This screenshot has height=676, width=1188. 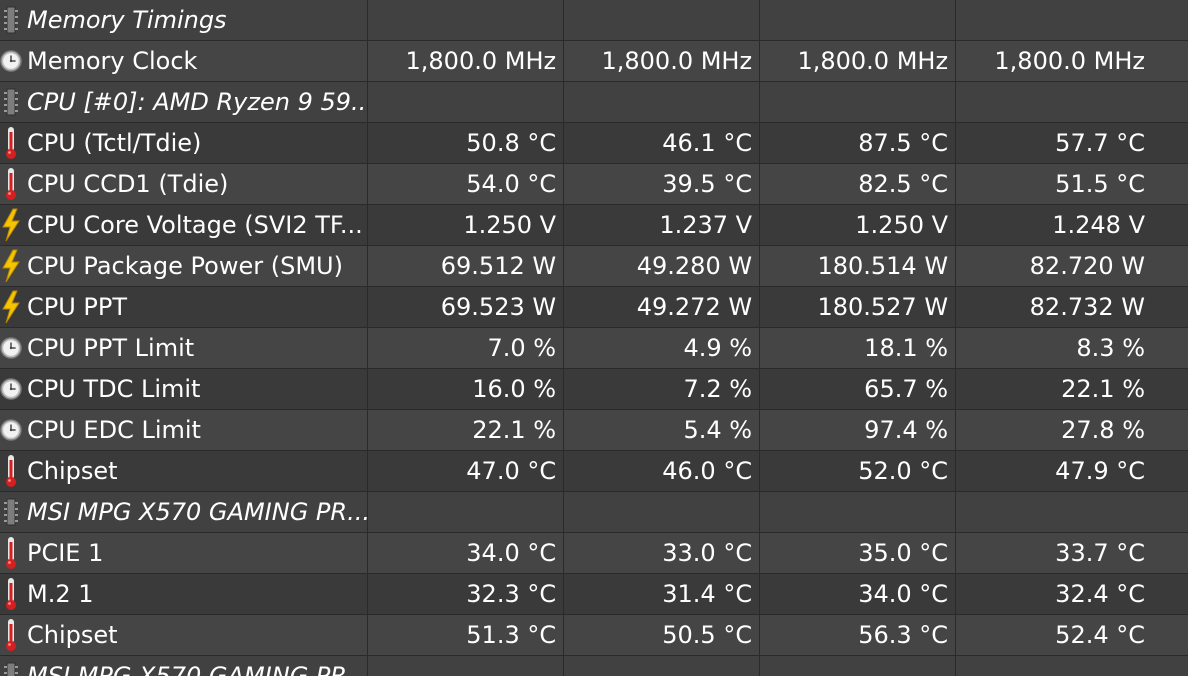 What do you see at coordinates (858, 307) in the screenshot?
I see `max-value-cell: 180.527 W` at bounding box center [858, 307].